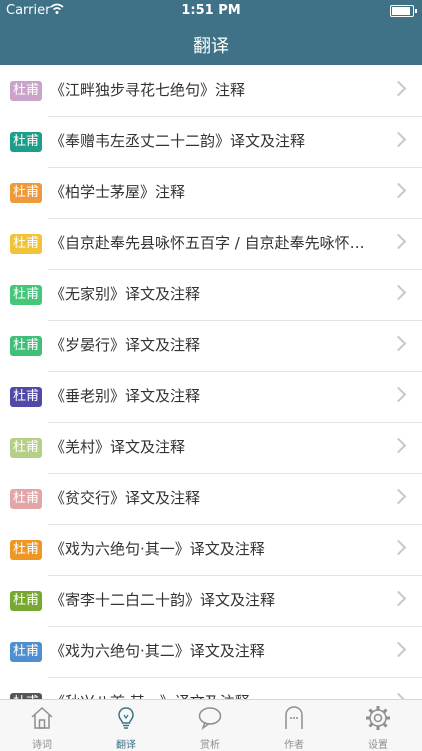  I want to click on list-item-title: 《戏为六绝句·其二》译文及注释, so click(157, 651).